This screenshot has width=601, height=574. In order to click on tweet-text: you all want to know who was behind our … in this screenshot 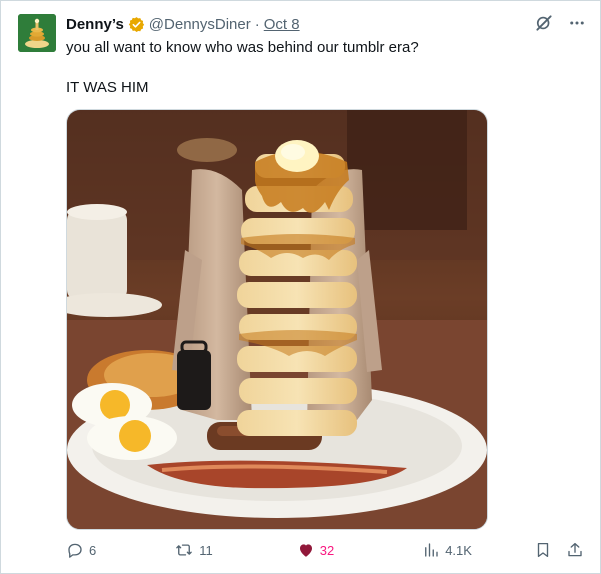, I will do `click(316, 68)`.